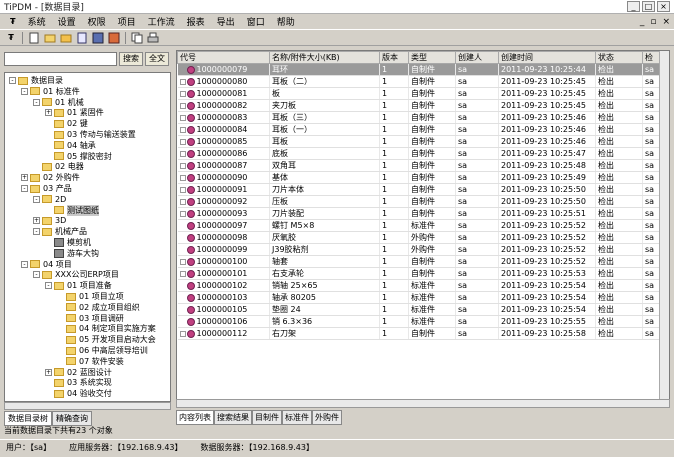 The image size is (674, 457). Describe the element at coordinates (67, 21) in the screenshot. I see `menu-settings: 设置` at that location.